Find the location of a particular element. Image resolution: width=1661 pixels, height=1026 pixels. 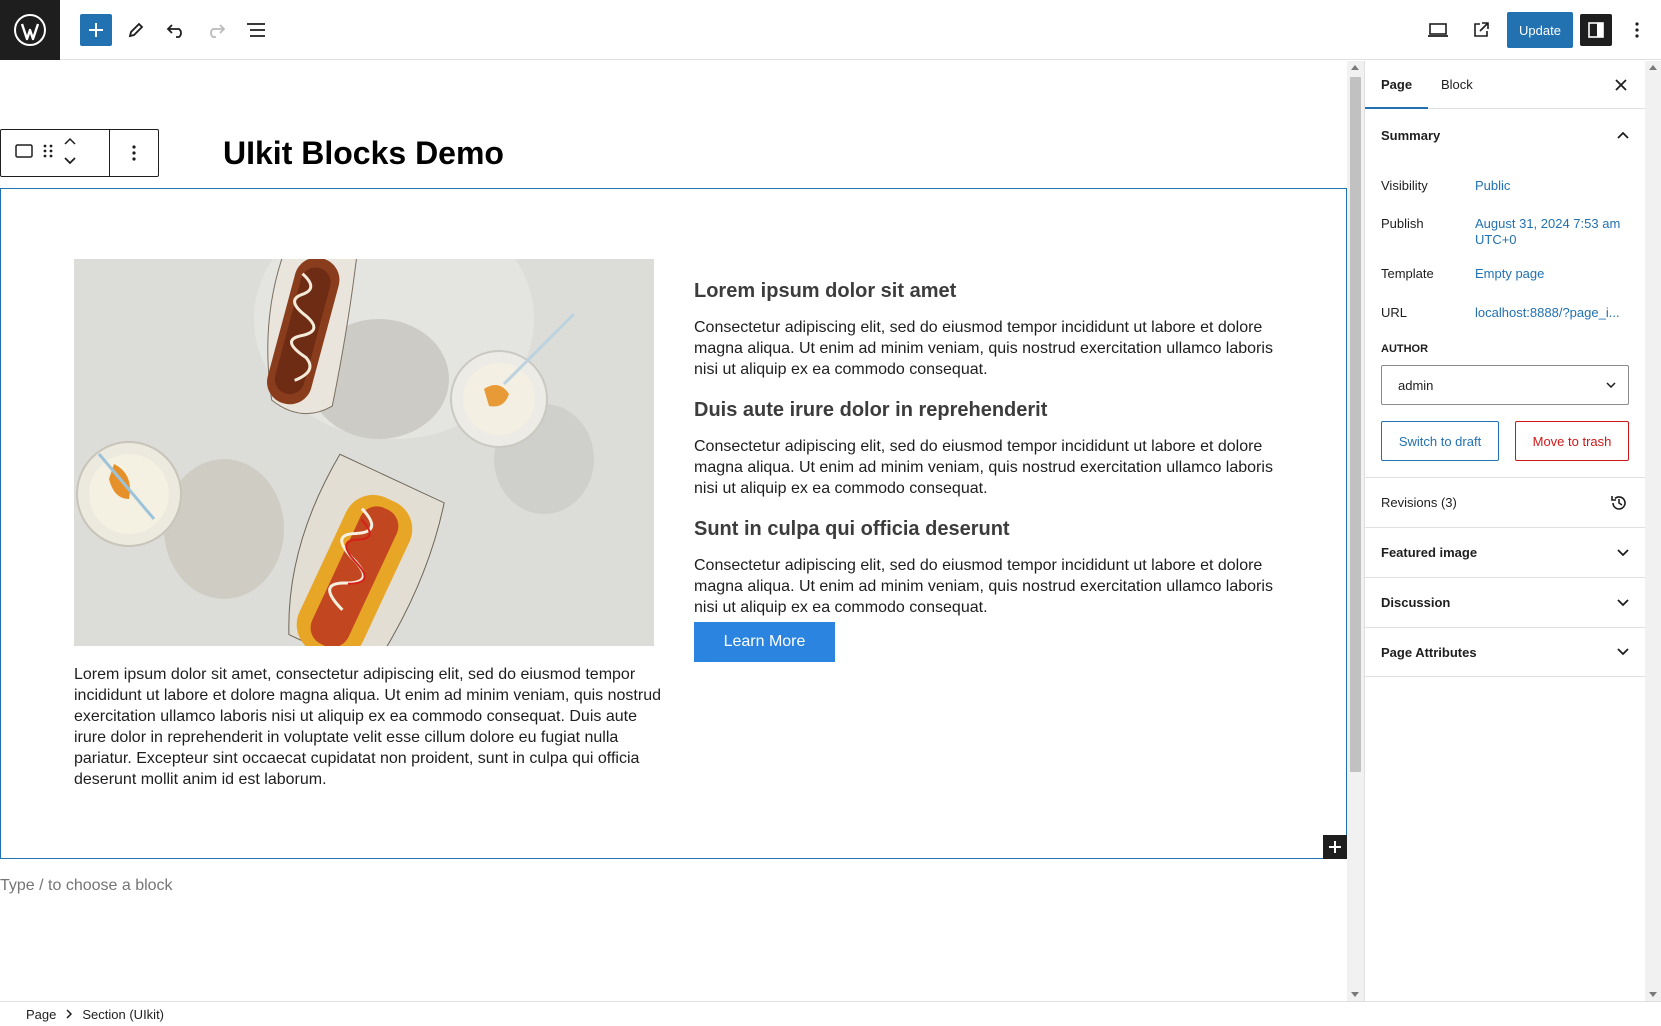

block-options-button is located at coordinates (134, 153).